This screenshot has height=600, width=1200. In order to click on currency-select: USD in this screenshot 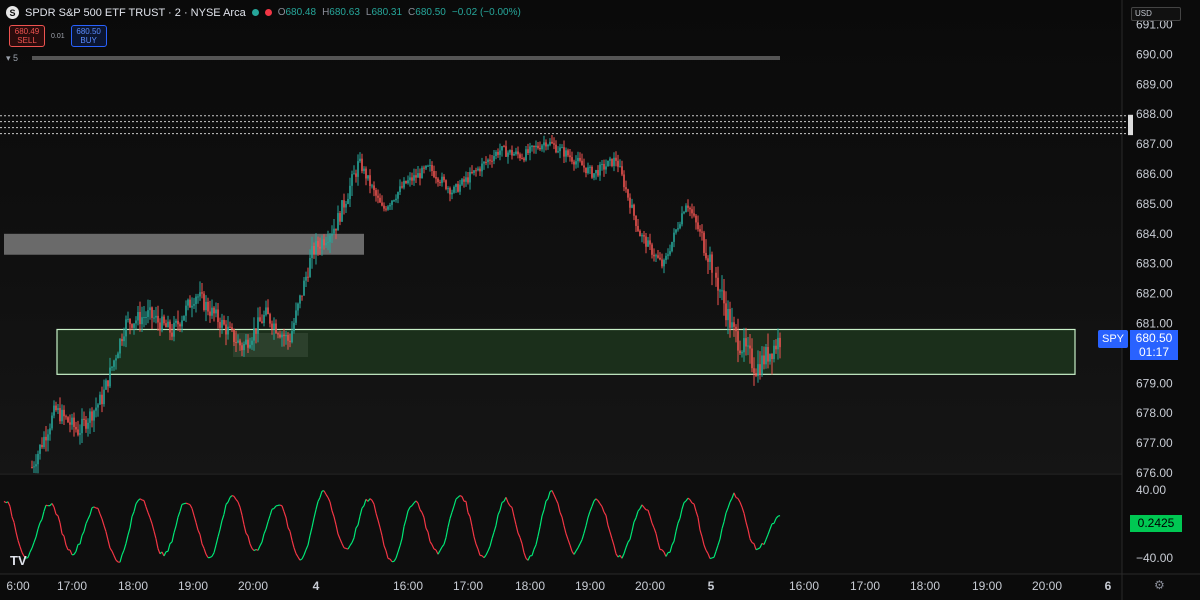, I will do `click(1156, 14)`.